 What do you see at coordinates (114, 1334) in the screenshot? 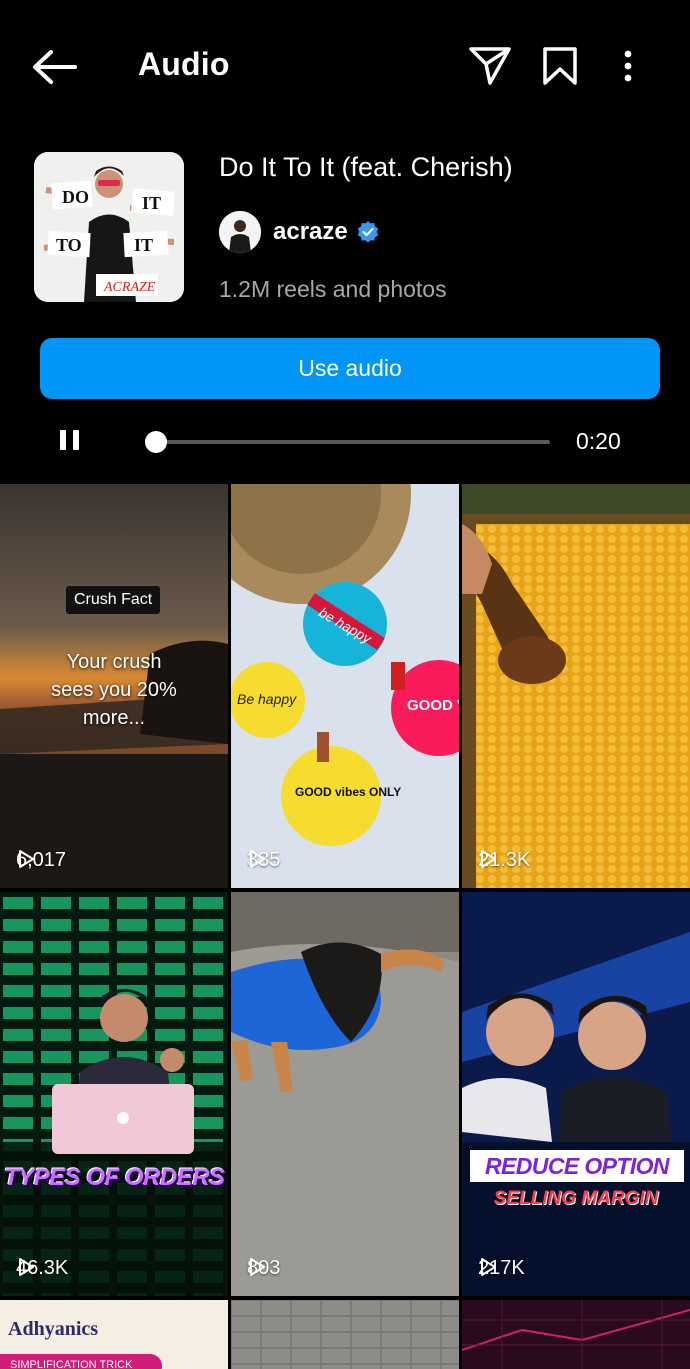
I see `reel-tile: Adhyanics SIMPLIFICATION TRICK` at bounding box center [114, 1334].